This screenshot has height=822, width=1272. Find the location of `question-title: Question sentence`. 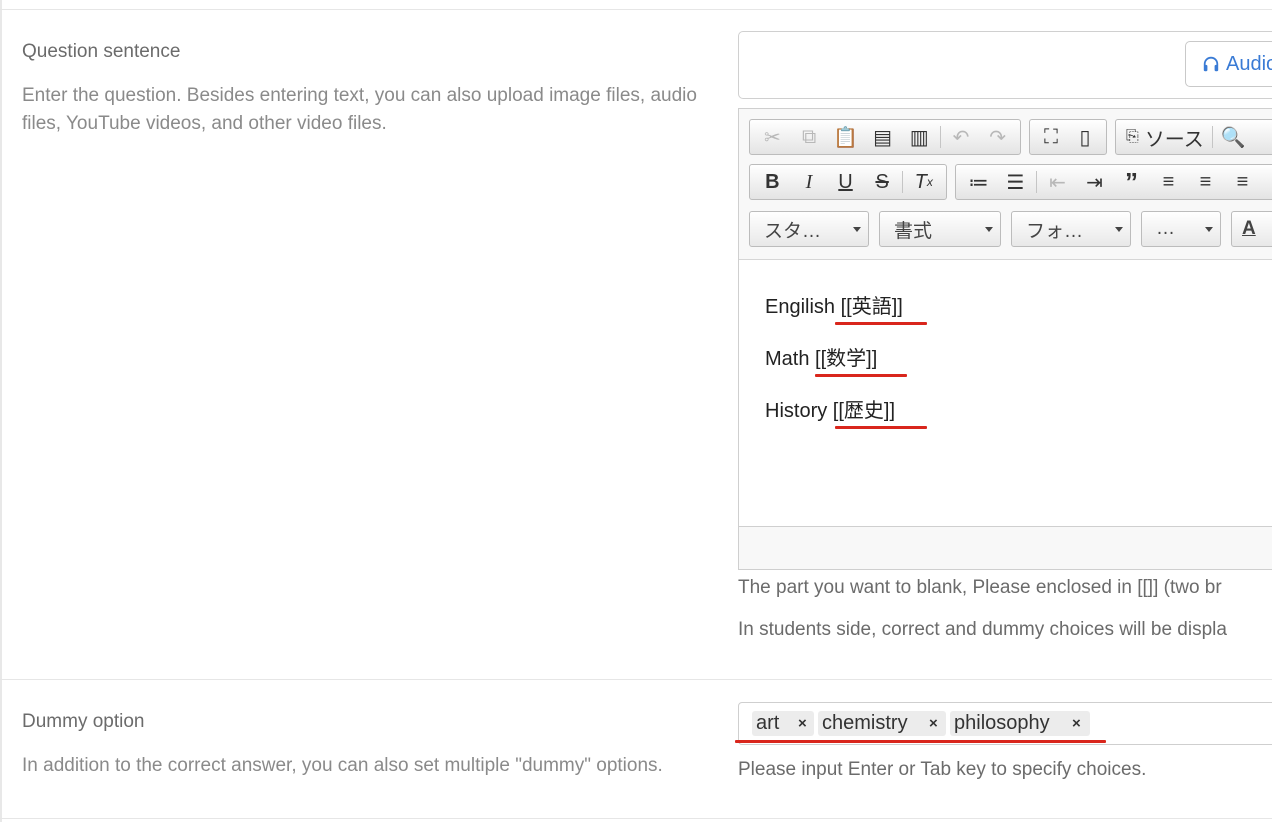

question-title: Question sentence is located at coordinates (101, 51).